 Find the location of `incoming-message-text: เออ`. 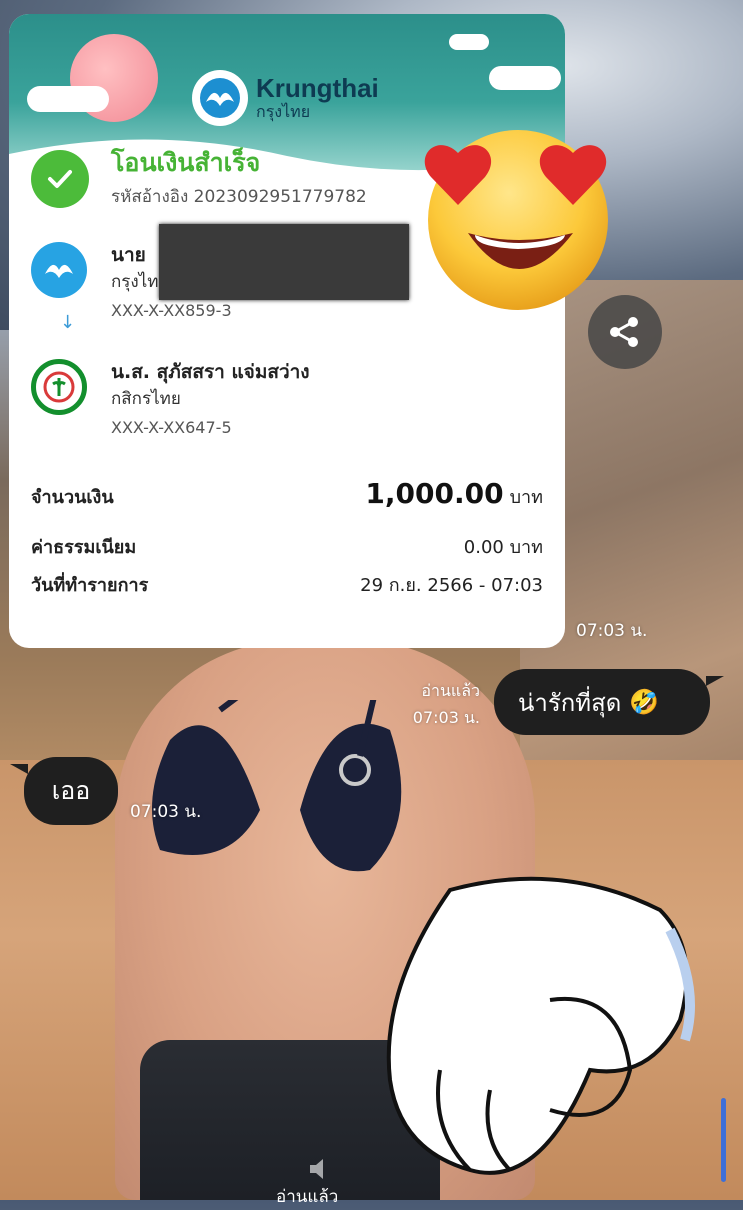

incoming-message-text: เออ is located at coordinates (71, 790).